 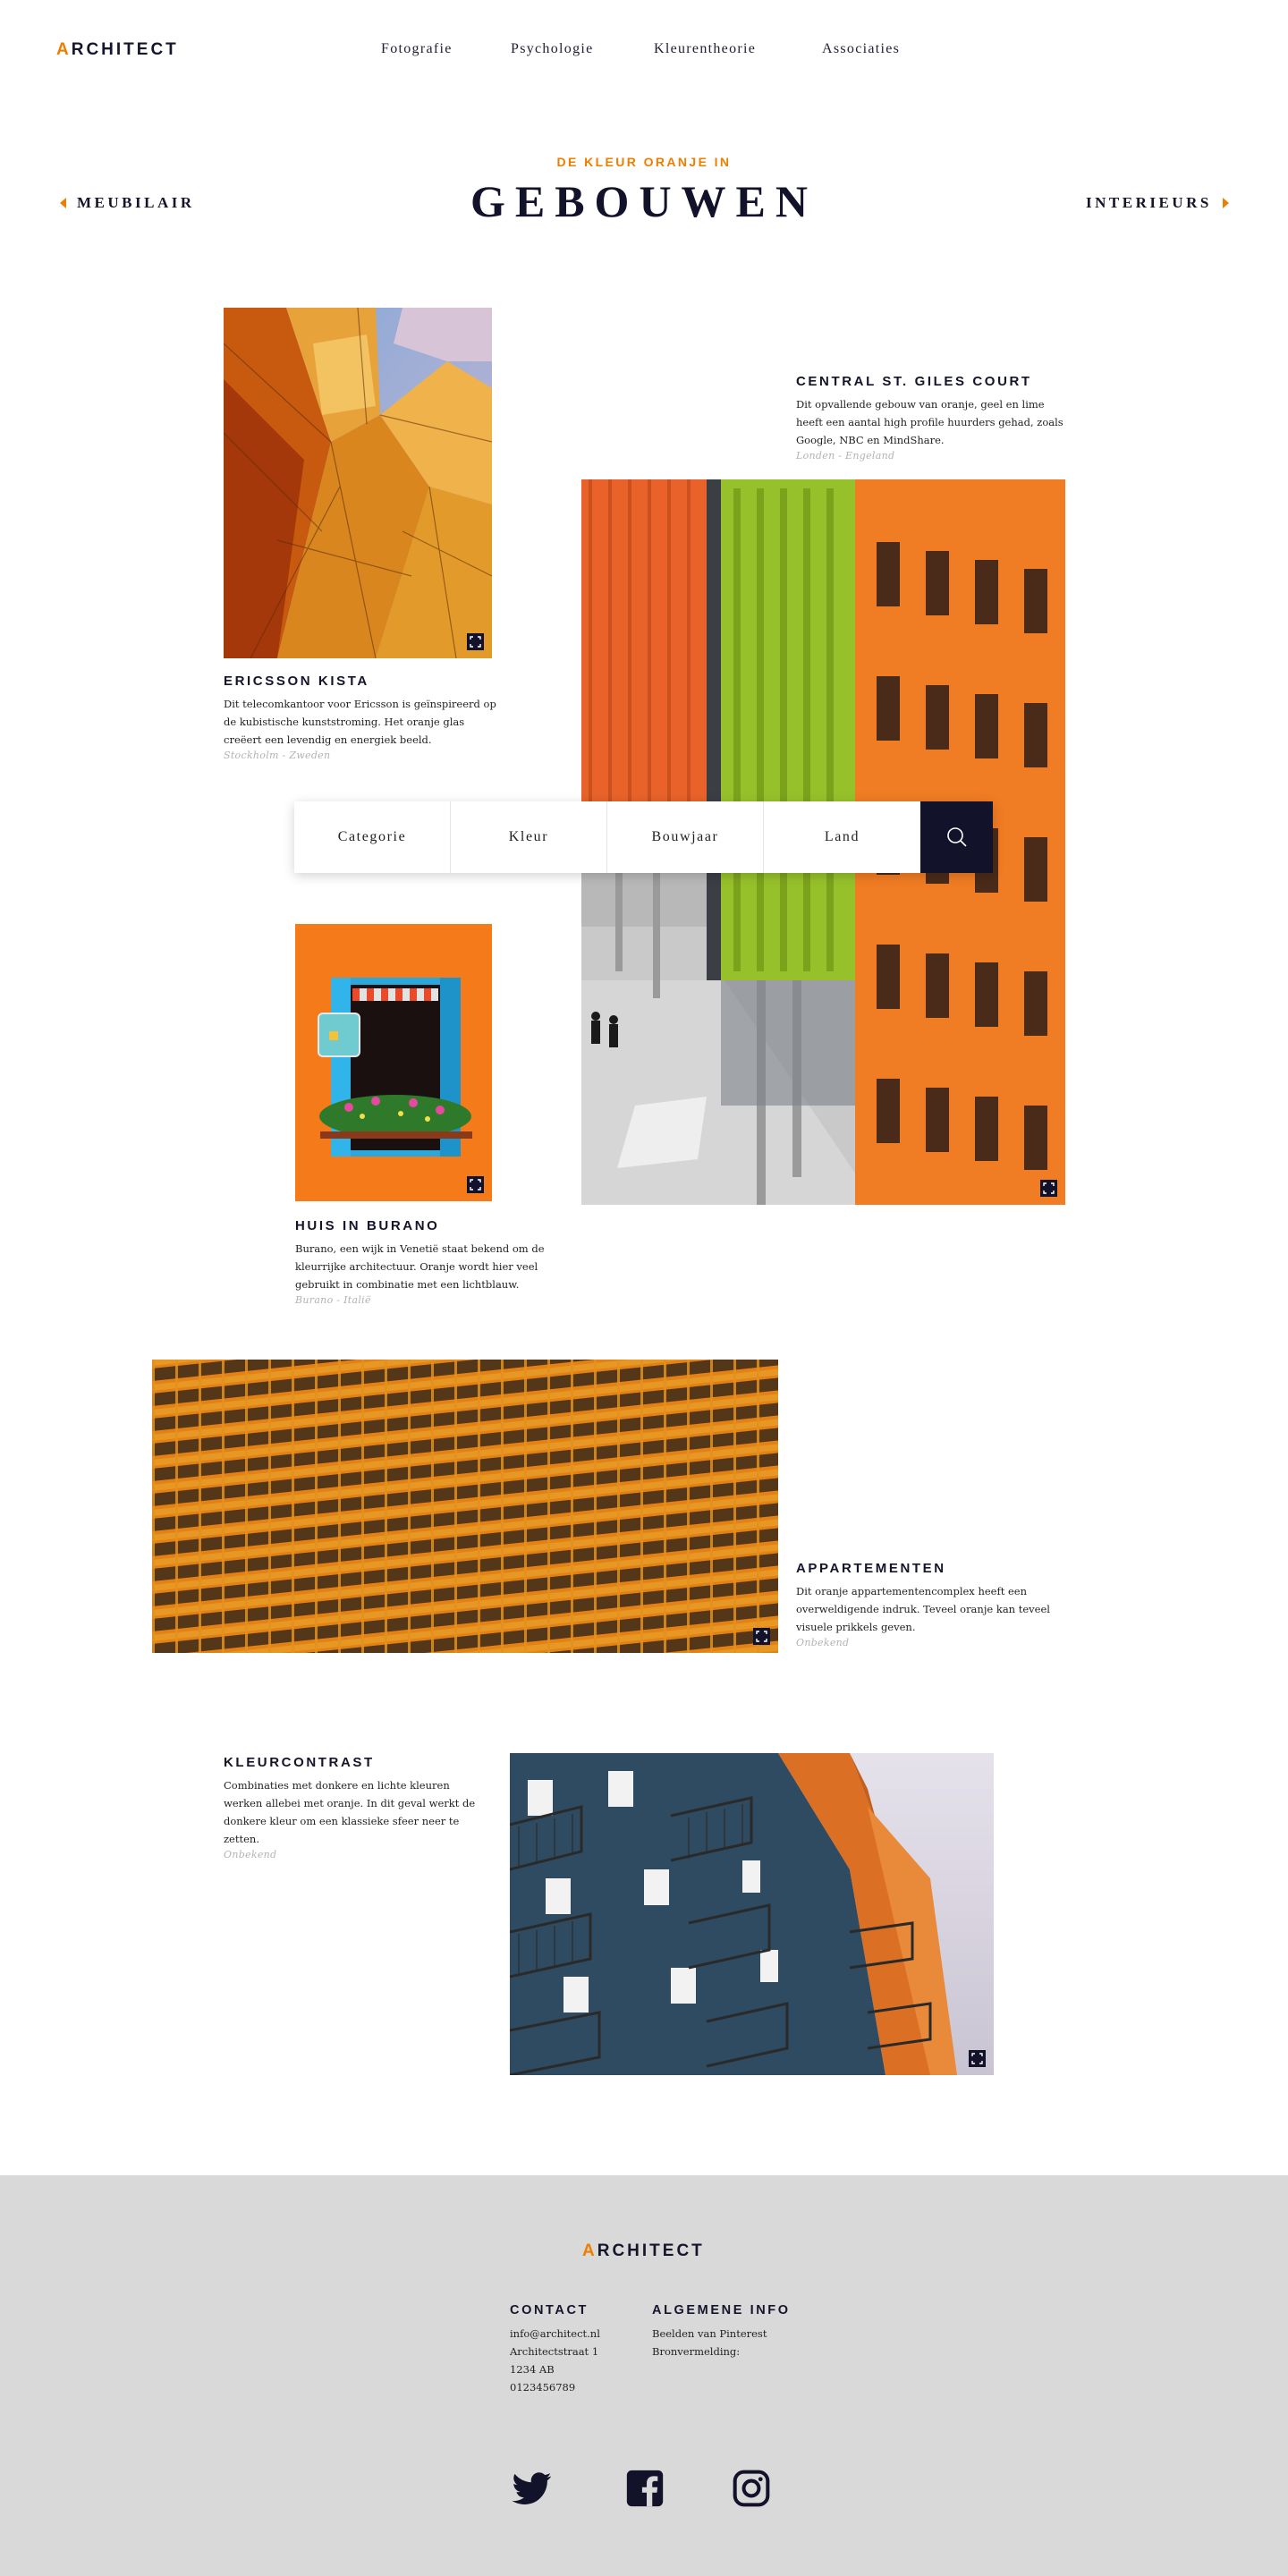 What do you see at coordinates (529, 837) in the screenshot?
I see `filter-kleur: Kleur` at bounding box center [529, 837].